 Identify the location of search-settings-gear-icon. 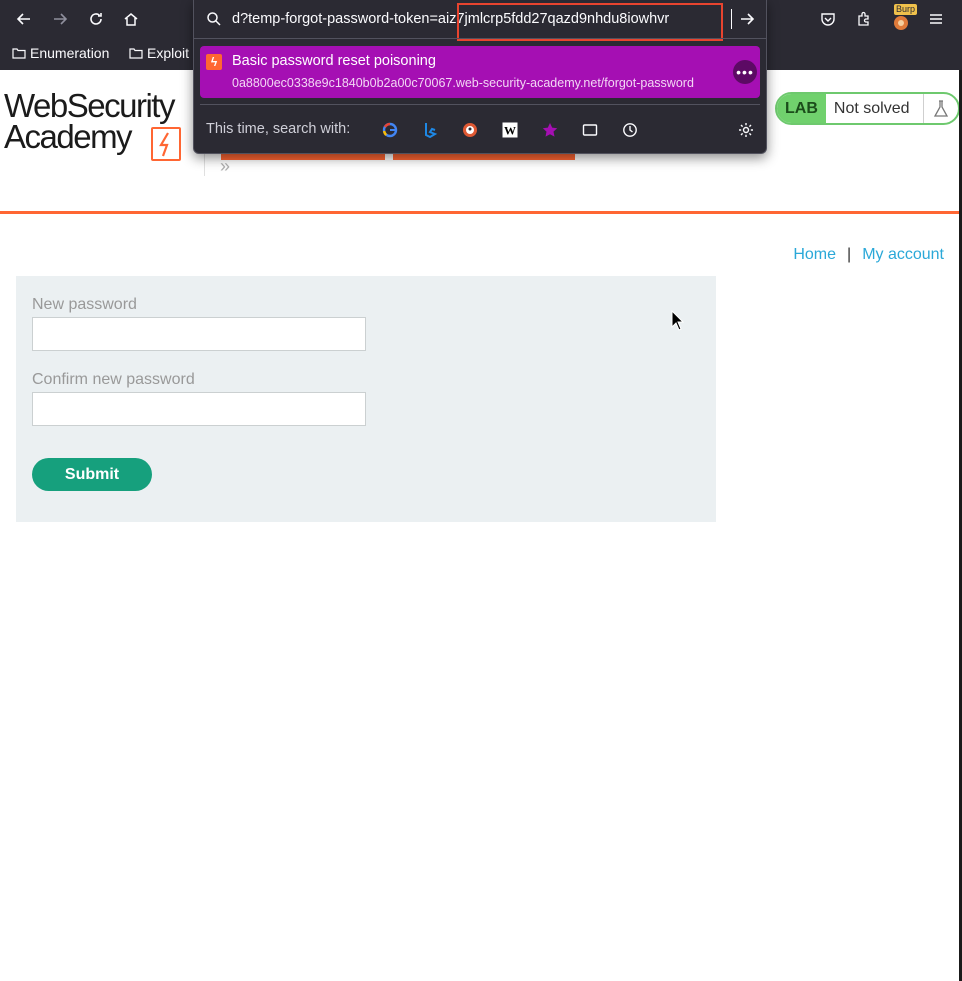
(746, 130).